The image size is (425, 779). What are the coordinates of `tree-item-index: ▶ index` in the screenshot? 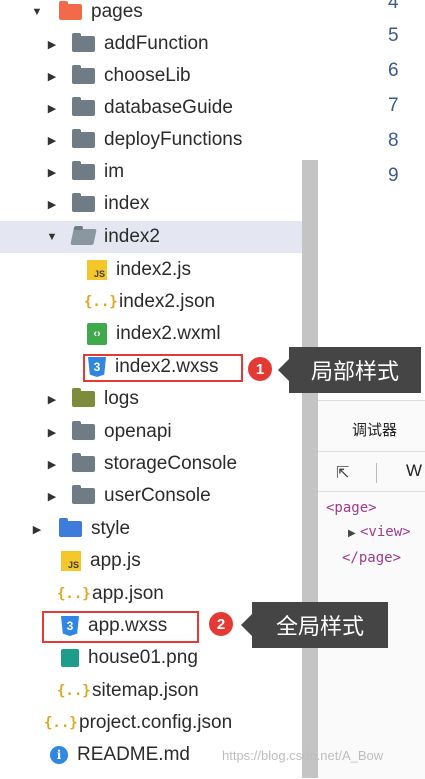 It's located at (159, 204).